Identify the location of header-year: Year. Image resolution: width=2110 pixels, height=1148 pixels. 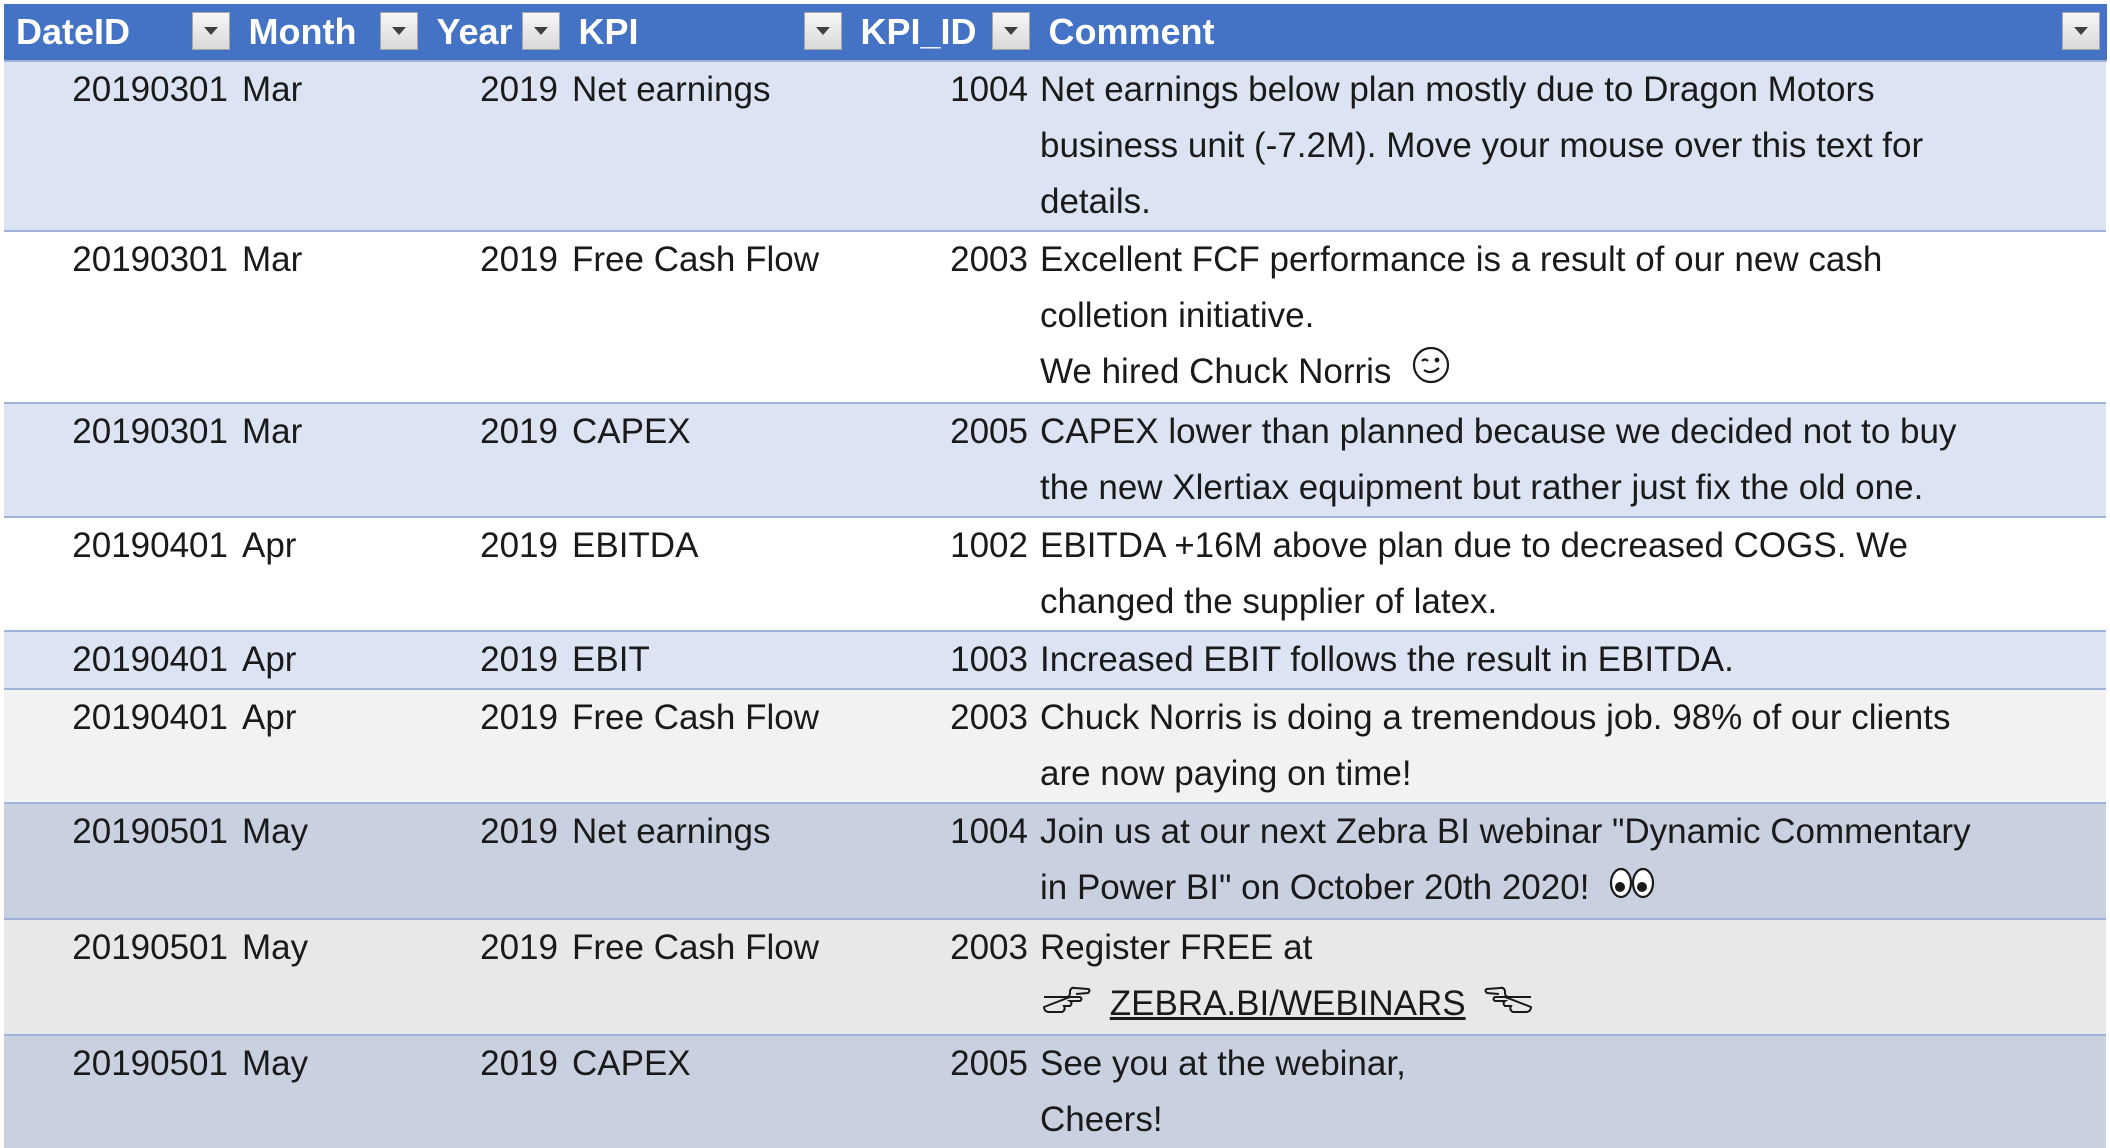
(495, 32).